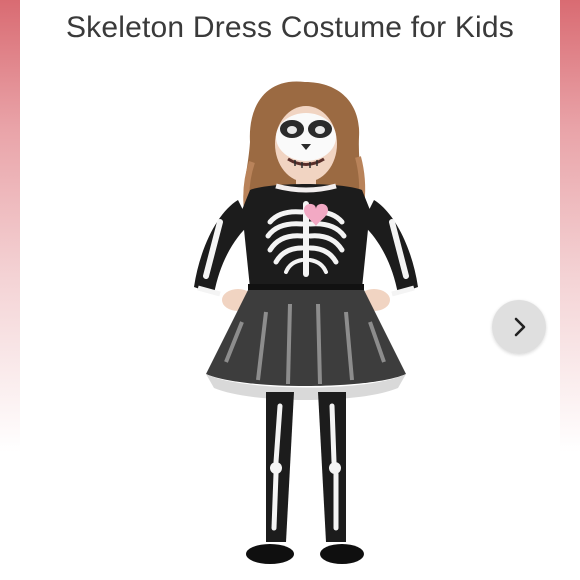  What do you see at coordinates (570, 290) in the screenshot?
I see `right-edge-gradient` at bounding box center [570, 290].